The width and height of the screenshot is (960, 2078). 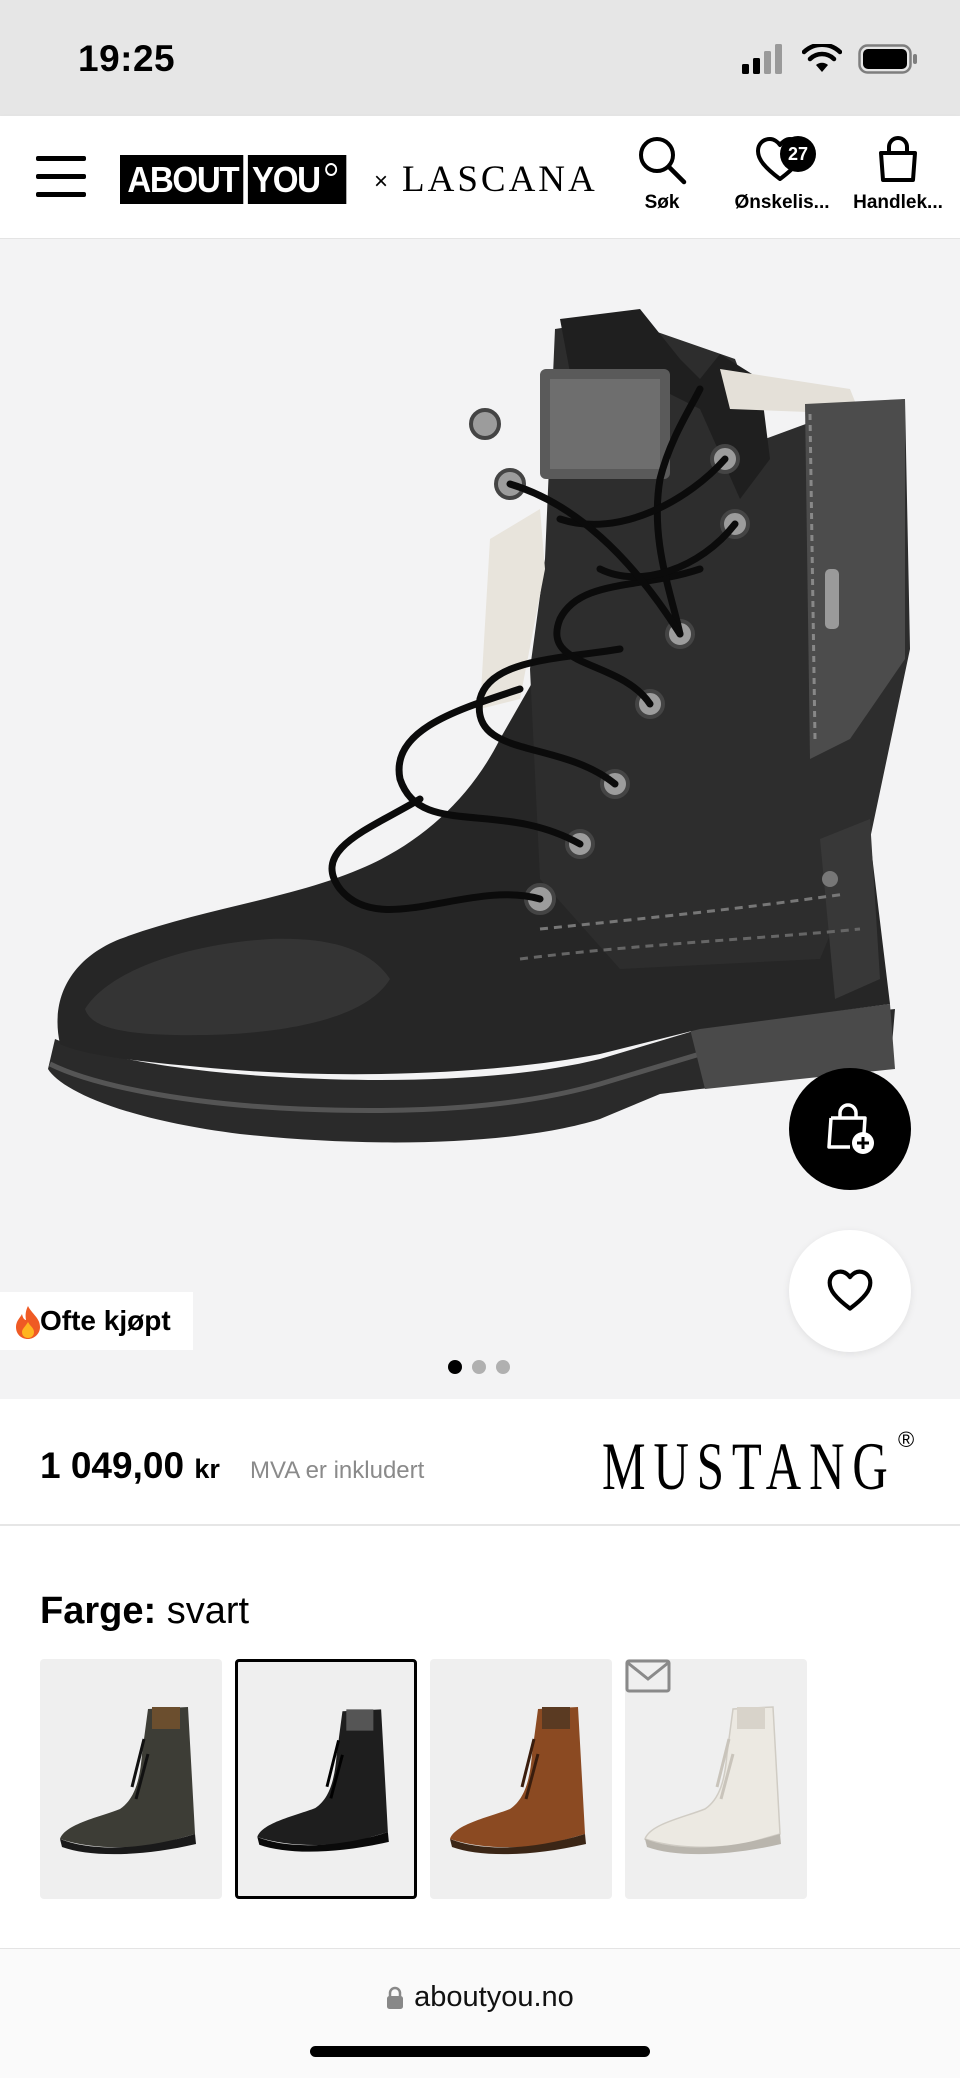 I want to click on color-swatch-white, so click(x=716, y=1779).